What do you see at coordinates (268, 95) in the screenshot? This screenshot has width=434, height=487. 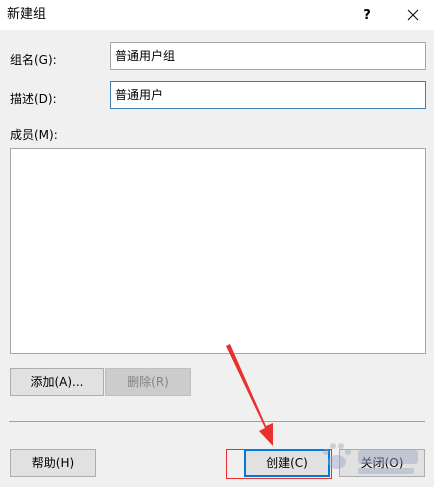 I see `description-input: 普通用户` at bounding box center [268, 95].